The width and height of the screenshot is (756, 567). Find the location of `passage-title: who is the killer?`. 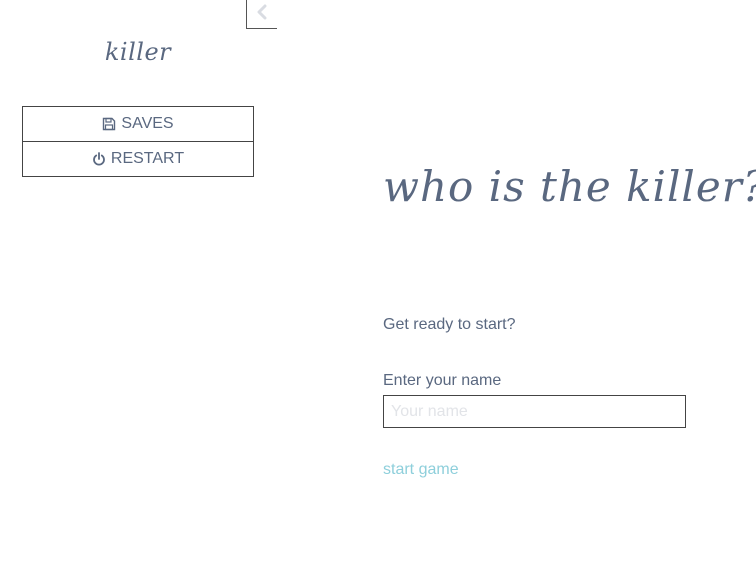

passage-title: who is the killer? is located at coordinates (569, 186).